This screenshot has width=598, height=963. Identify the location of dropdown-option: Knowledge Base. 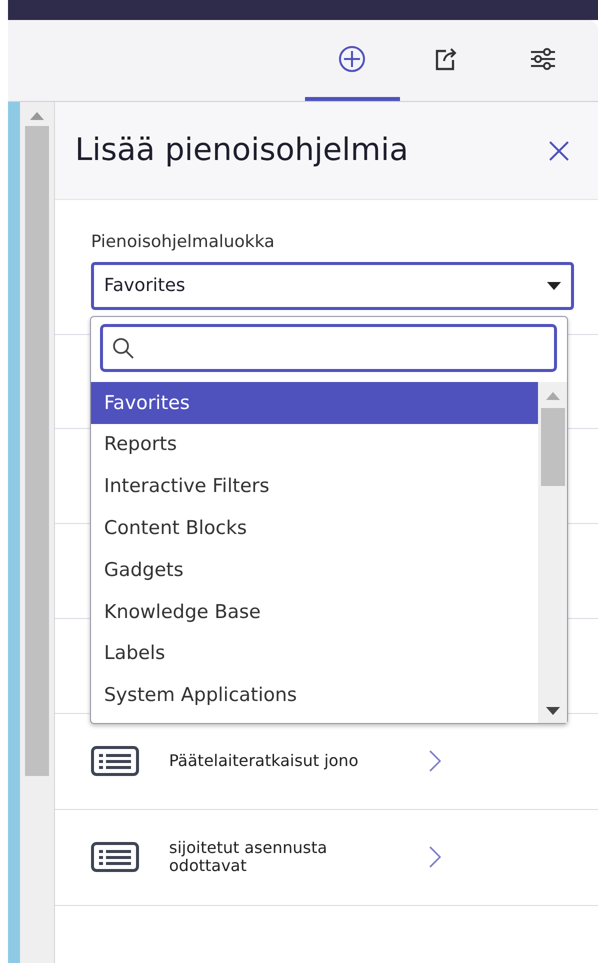
(314, 611).